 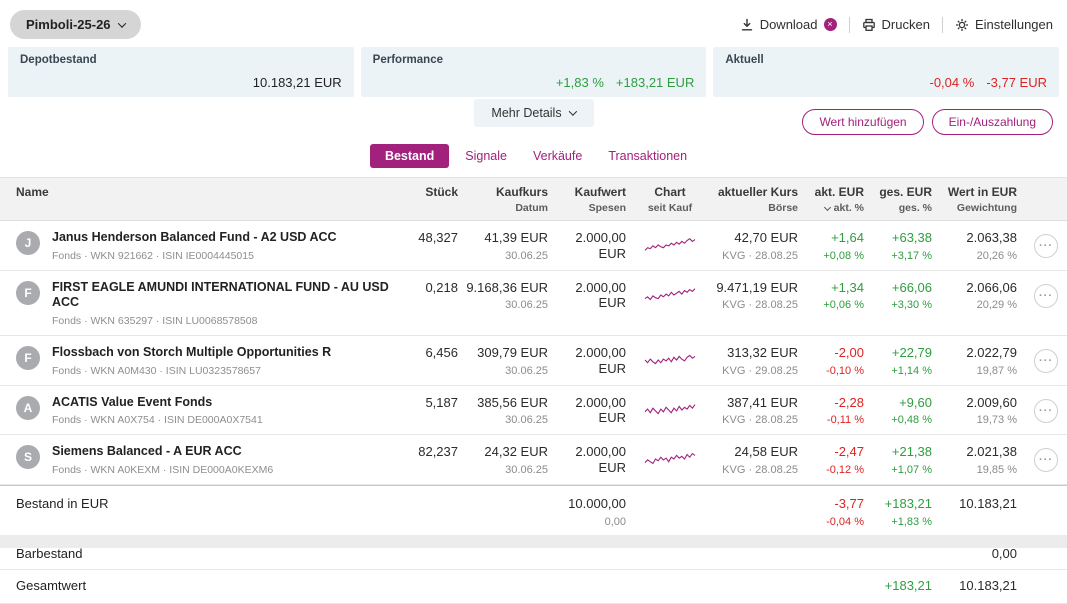 I want to click on fund-name: Siemens Balanced - A EUR ACC, so click(x=162, y=452).